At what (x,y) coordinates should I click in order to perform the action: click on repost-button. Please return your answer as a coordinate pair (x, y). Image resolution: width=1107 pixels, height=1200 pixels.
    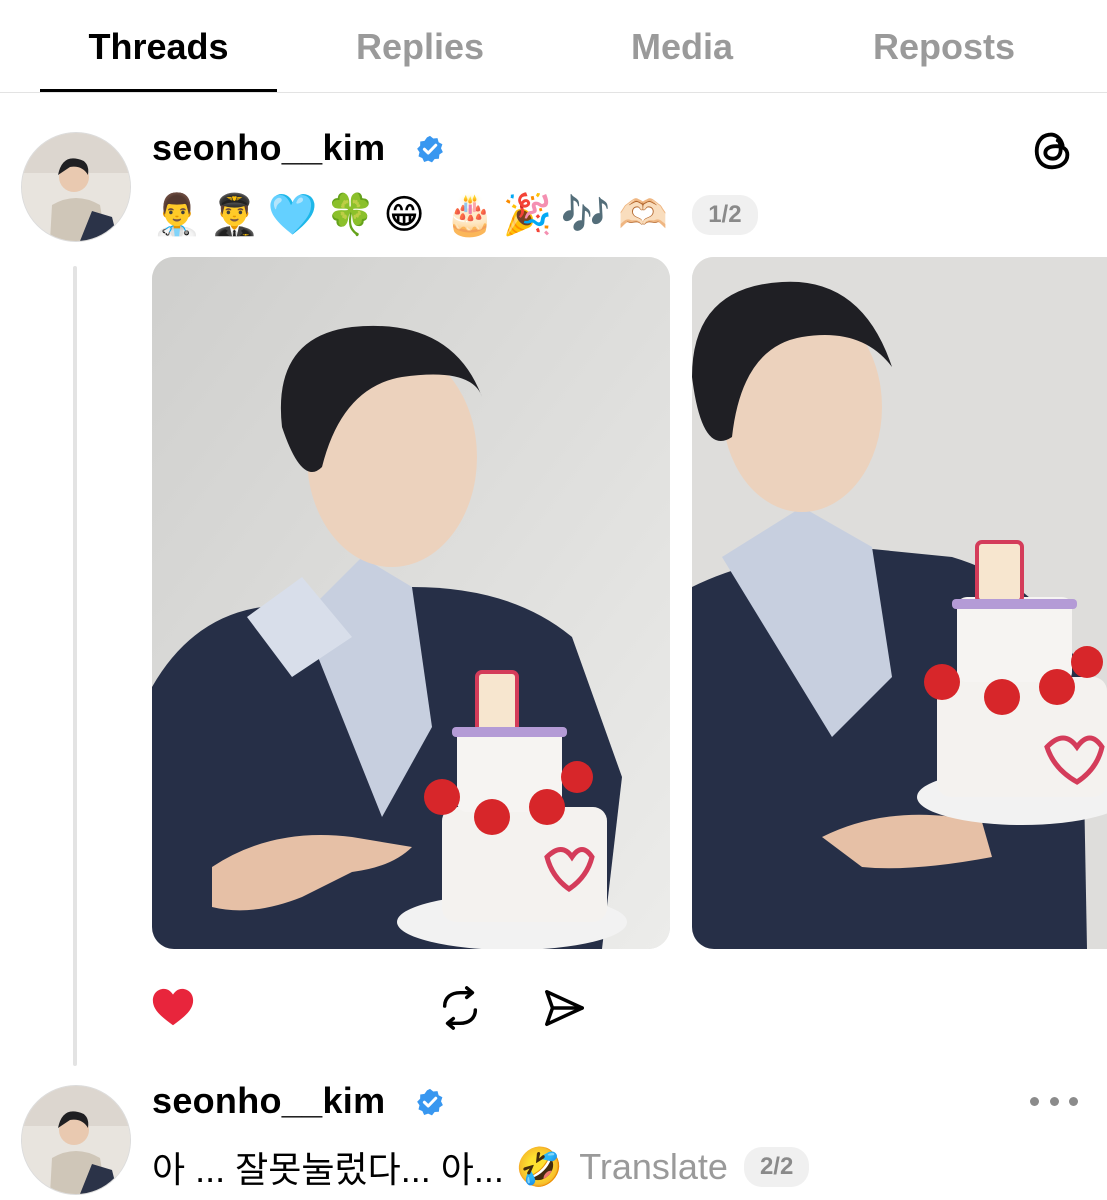
    Looking at the image, I should click on (460, 1008).